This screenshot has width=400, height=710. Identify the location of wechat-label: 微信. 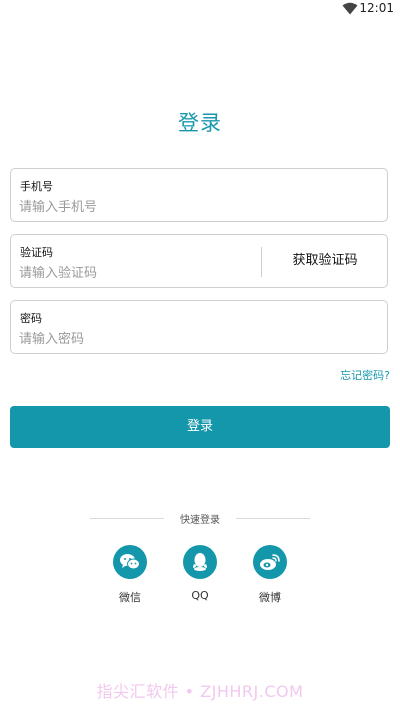
(130, 597).